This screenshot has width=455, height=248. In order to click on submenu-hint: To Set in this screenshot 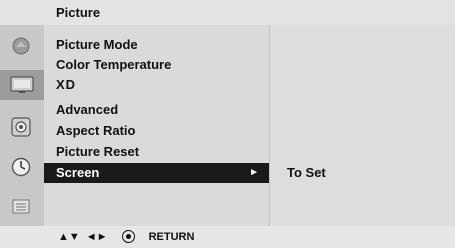, I will do `click(306, 172)`.